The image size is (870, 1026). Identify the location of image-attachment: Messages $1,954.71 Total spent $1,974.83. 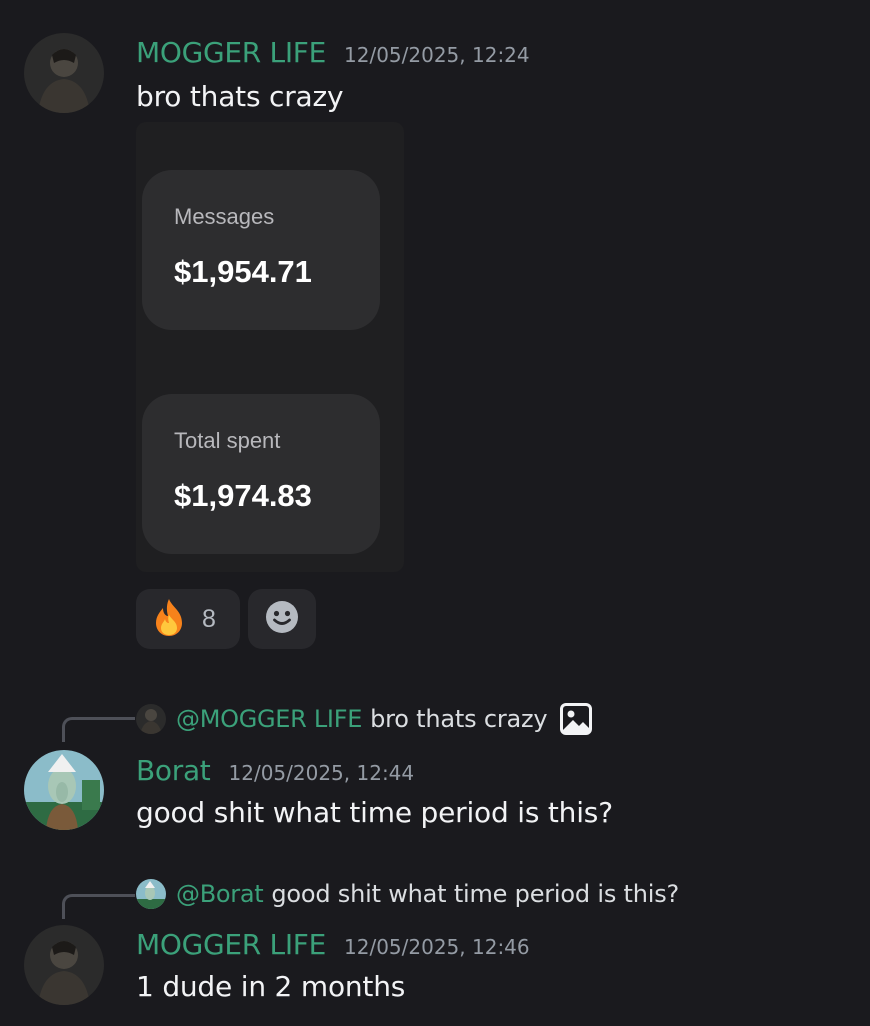
(270, 347).